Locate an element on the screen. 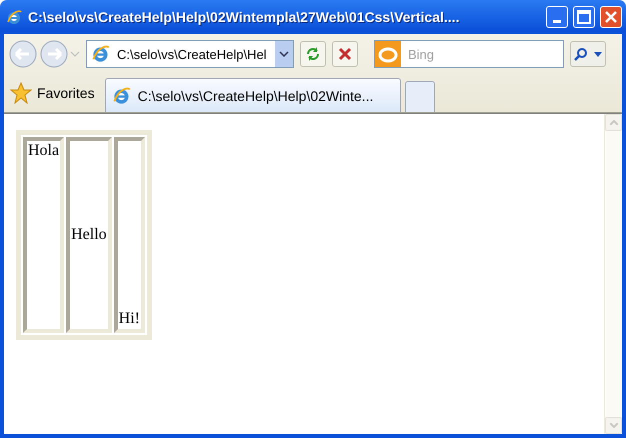 The image size is (626, 438). table-cell: Hi! is located at coordinates (129, 235).